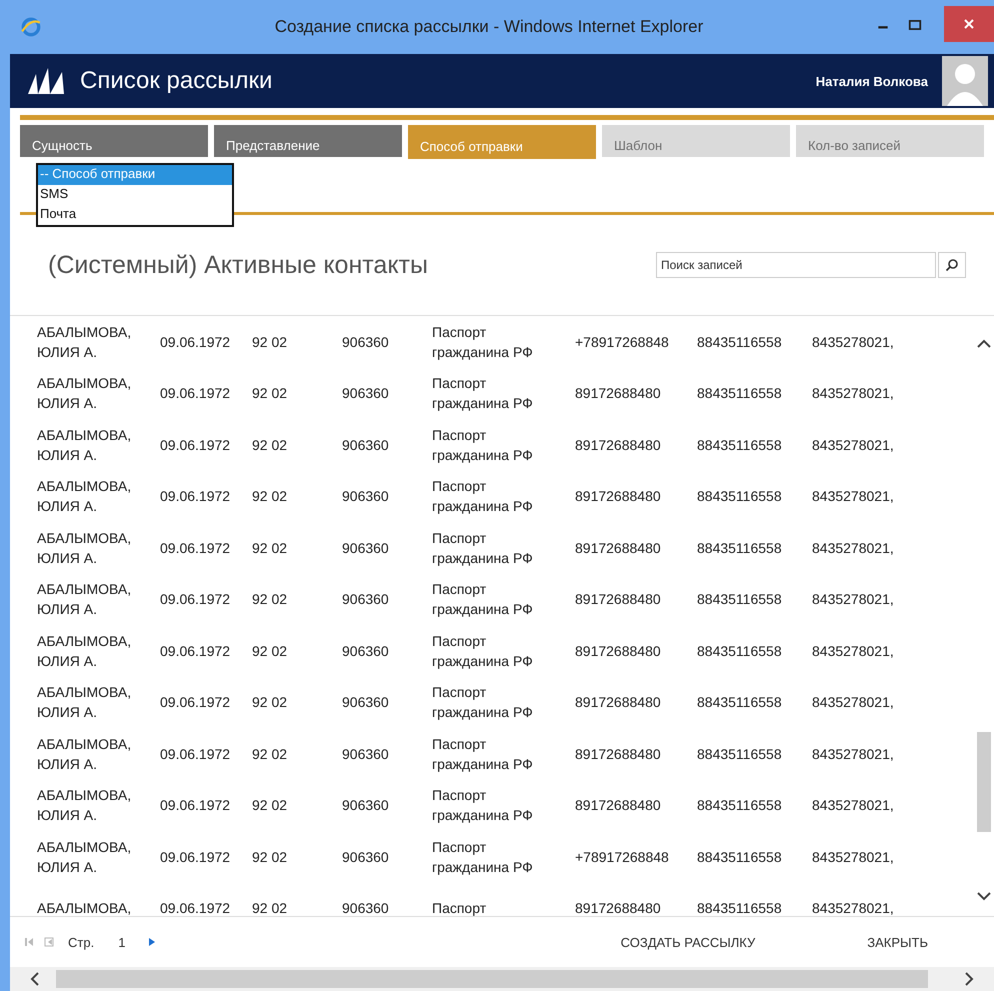  Describe the element at coordinates (238, 265) in the screenshot. I see `view-title: (Системный) Активные контакты` at that location.